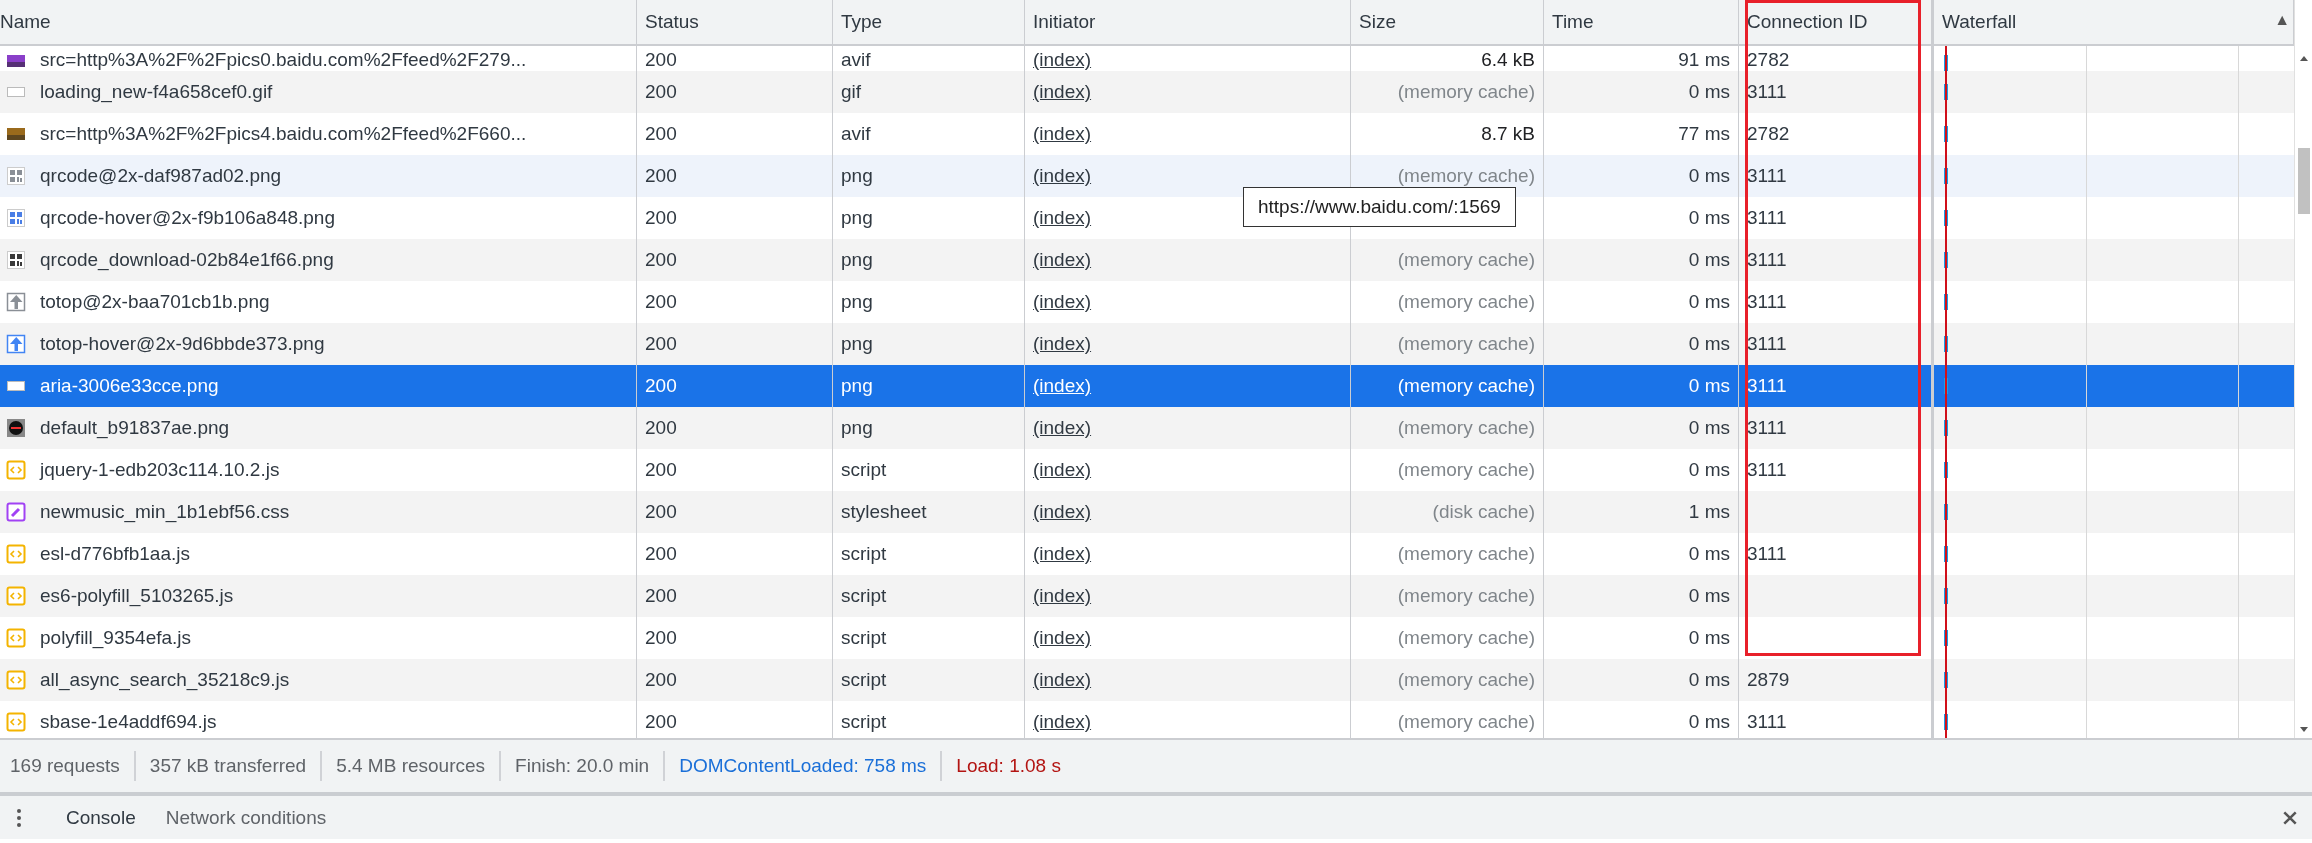 This screenshot has height=843, width=2312. I want to click on drawer-tab: Console, so click(104, 817).